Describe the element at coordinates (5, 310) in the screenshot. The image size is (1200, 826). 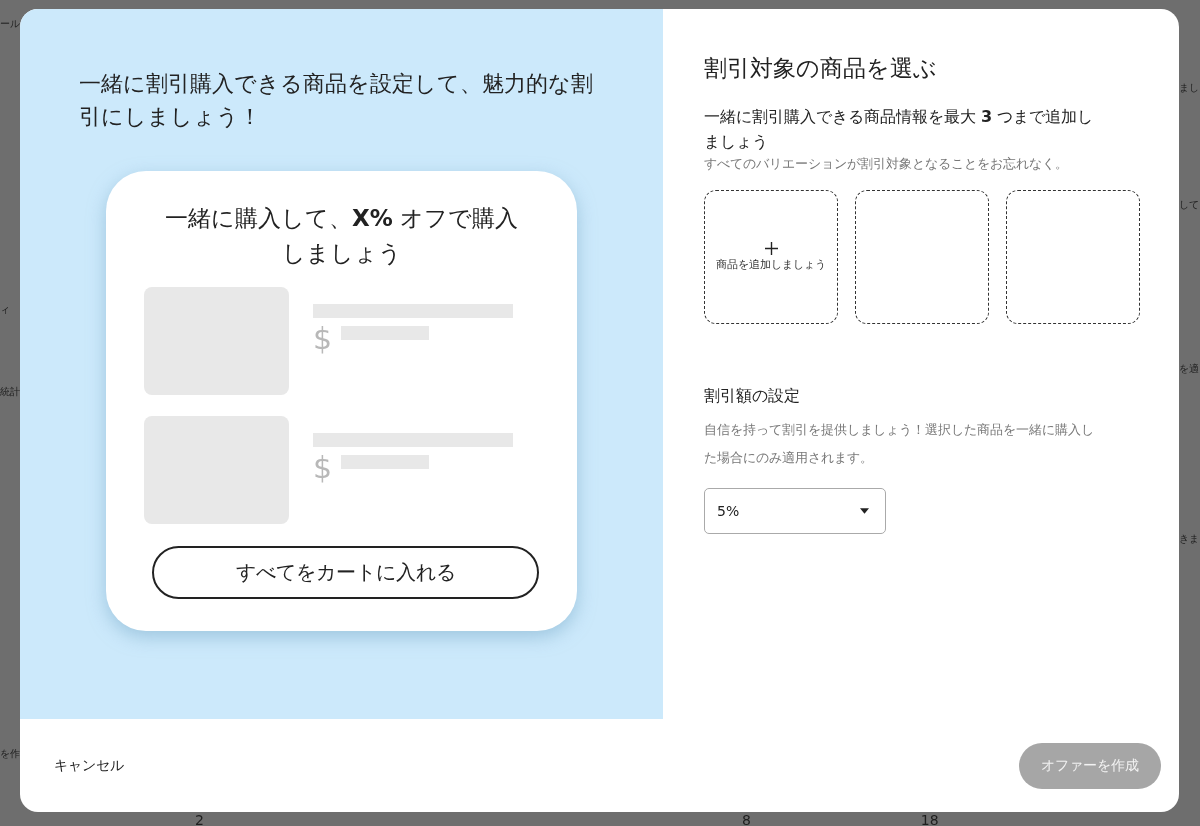
I see `background-text: ィ` at that location.